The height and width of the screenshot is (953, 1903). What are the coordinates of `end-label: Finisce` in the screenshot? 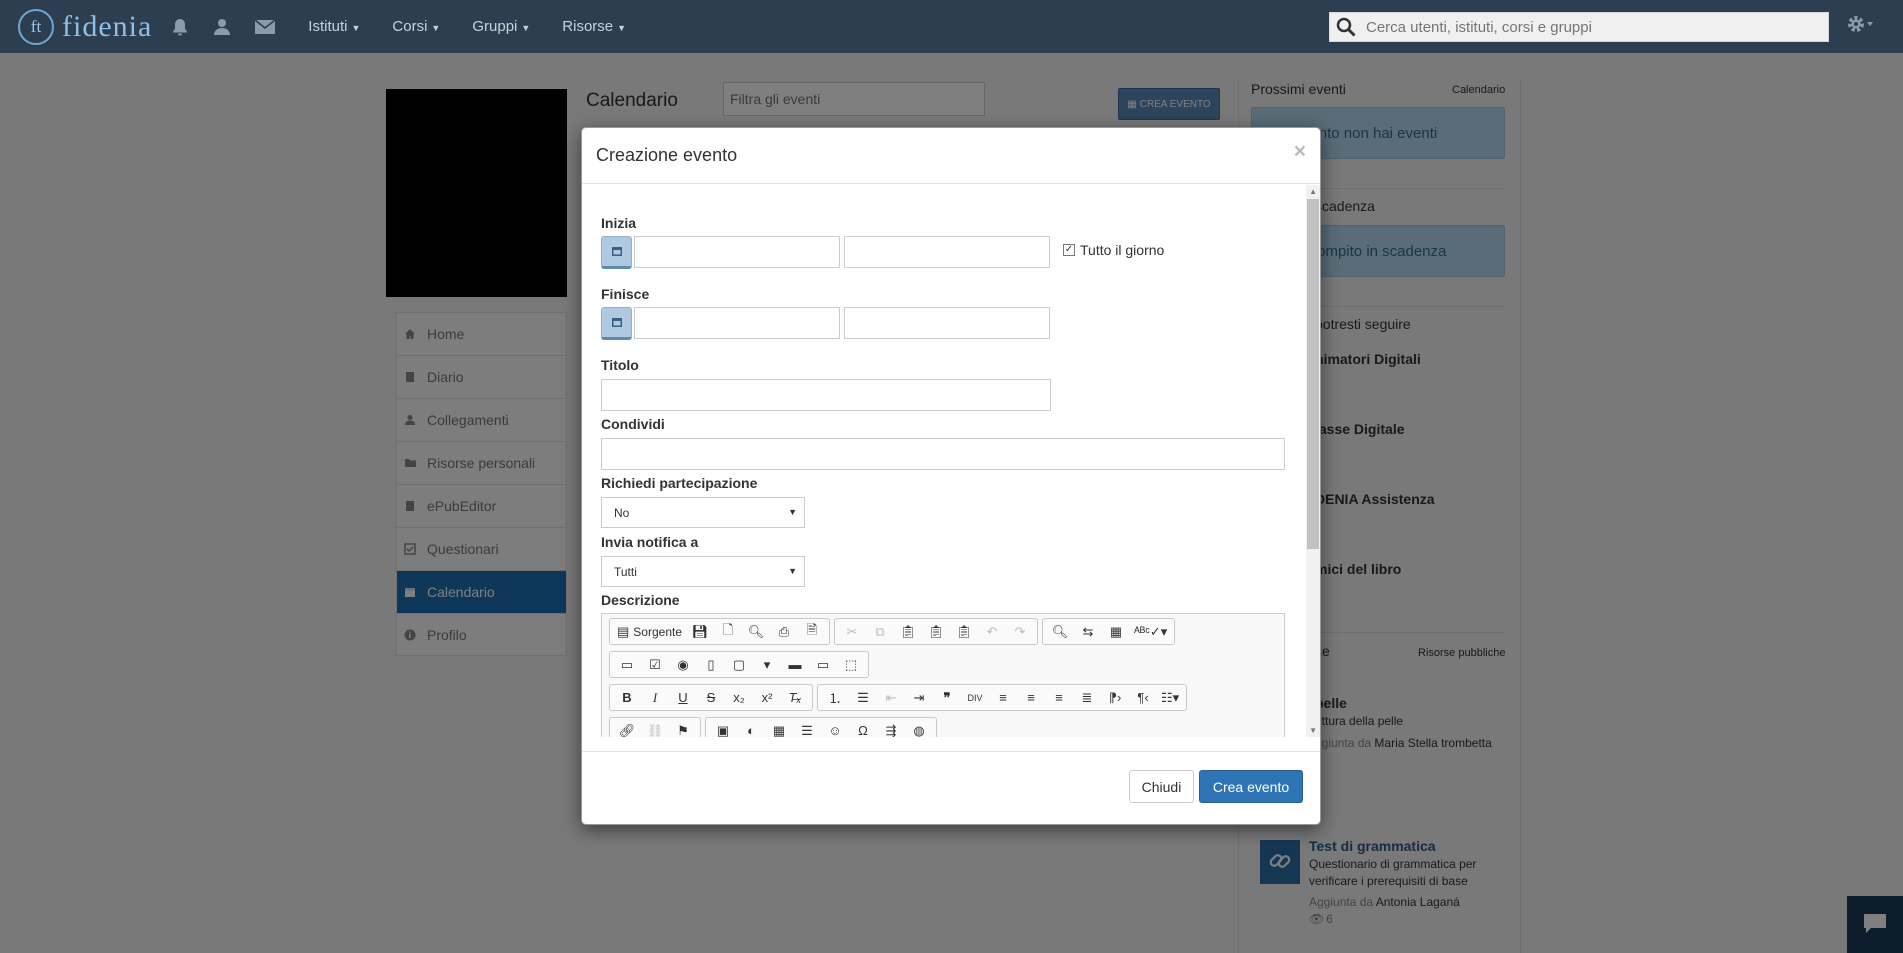 It's located at (625, 294).